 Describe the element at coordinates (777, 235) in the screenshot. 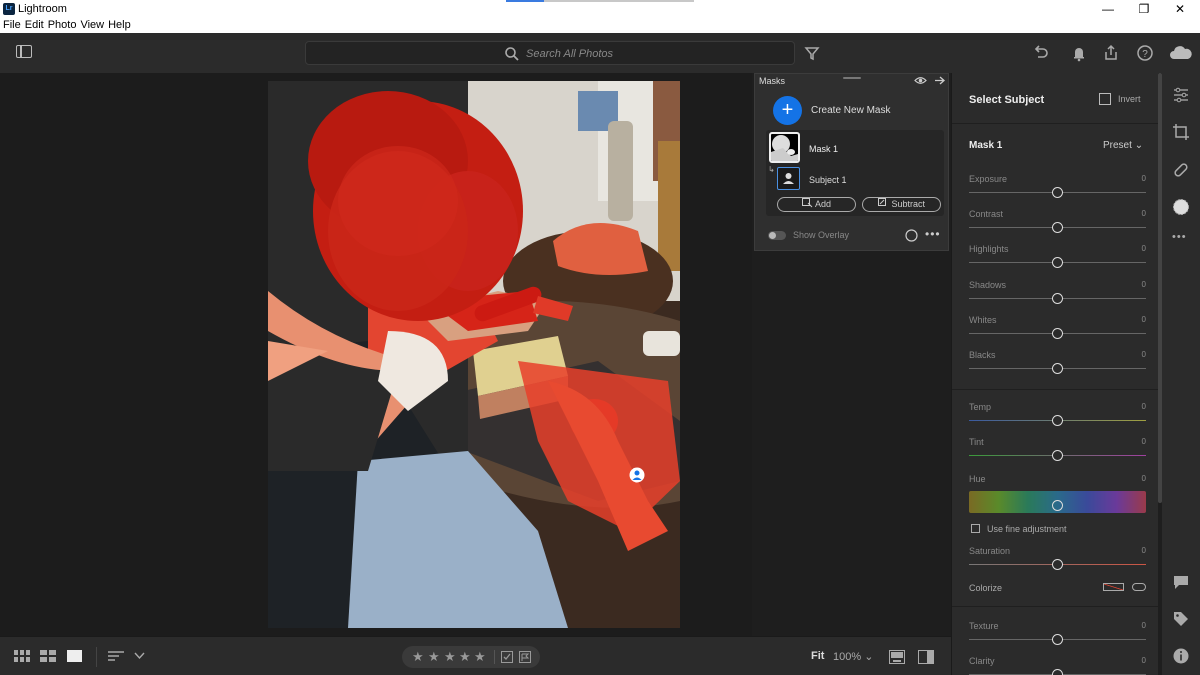

I see `show-overlay-toggle` at that location.